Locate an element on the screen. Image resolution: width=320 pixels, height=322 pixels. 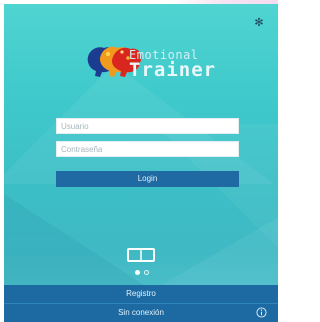
tutorial-rectangle-icon is located at coordinates (141, 255).